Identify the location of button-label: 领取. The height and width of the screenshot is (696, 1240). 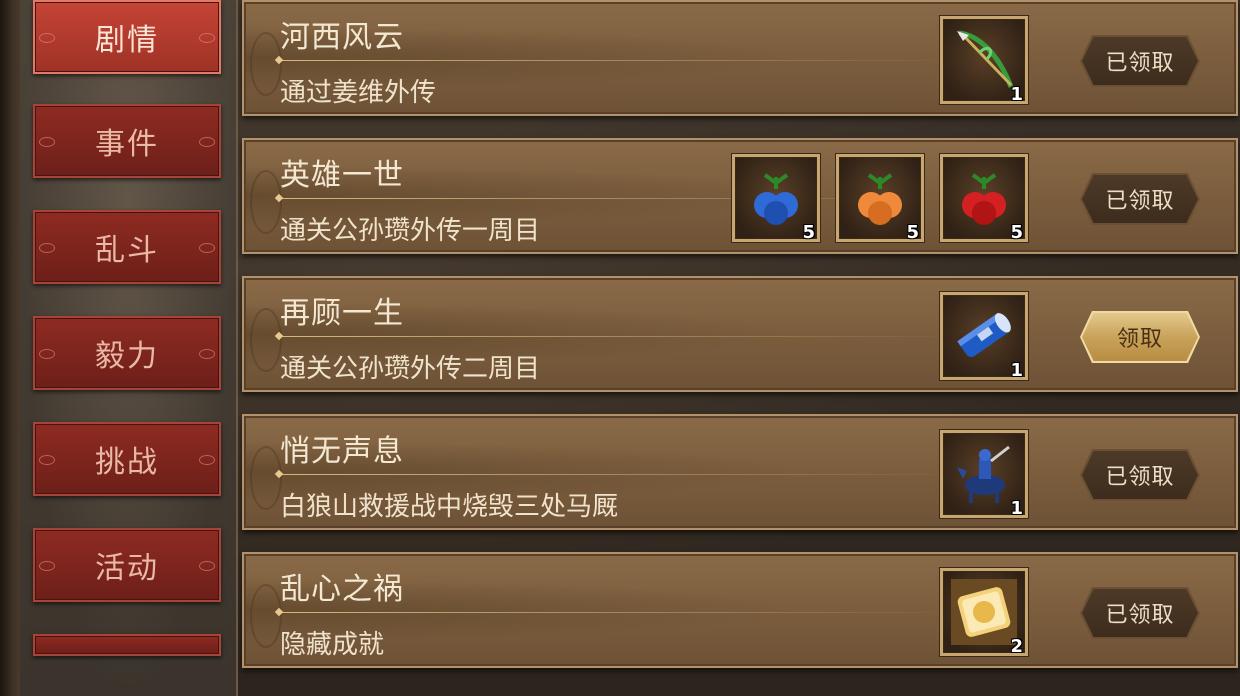
(1139, 339).